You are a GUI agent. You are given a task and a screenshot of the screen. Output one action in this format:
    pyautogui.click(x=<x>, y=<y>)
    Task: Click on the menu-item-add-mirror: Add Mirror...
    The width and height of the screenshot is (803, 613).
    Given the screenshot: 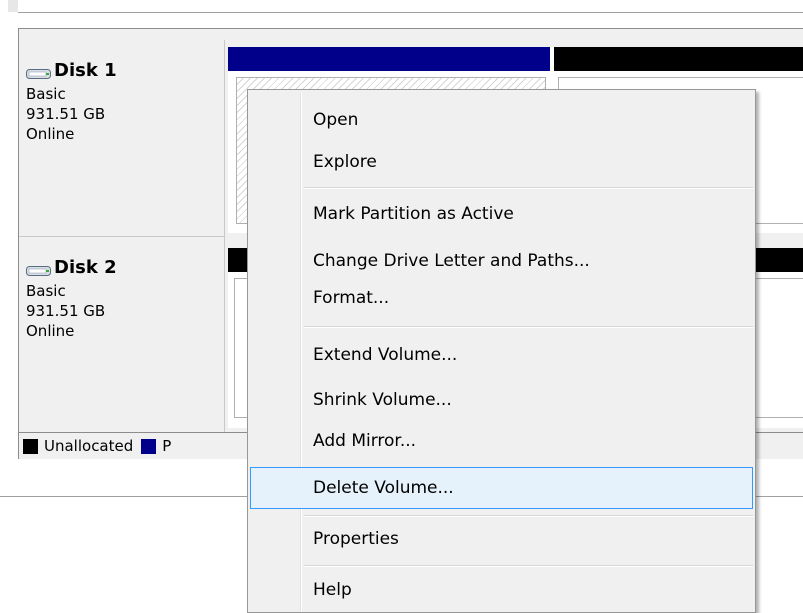 What is the action you would take?
    pyautogui.click(x=501, y=441)
    